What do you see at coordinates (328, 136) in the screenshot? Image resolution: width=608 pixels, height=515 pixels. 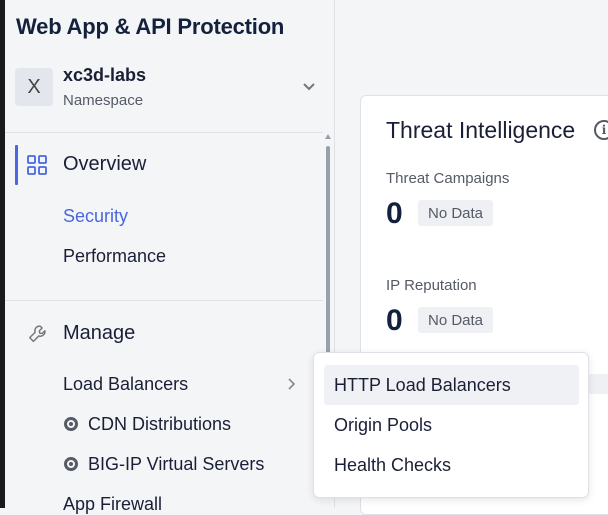 I see `scroll-up-arrow` at bounding box center [328, 136].